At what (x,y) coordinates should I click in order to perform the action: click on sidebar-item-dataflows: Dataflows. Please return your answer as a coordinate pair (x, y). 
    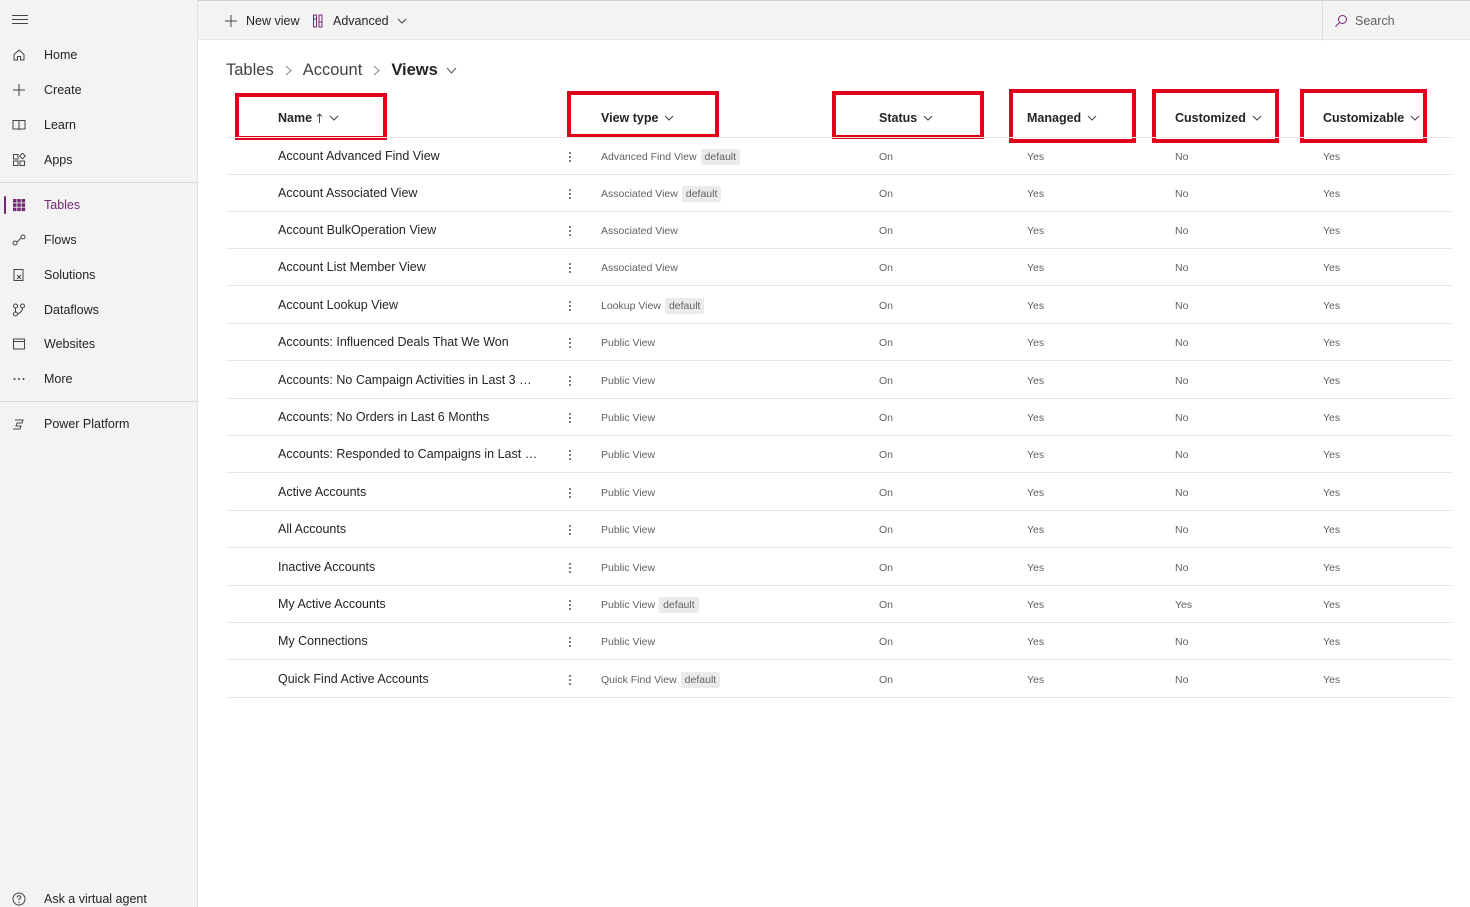
    Looking at the image, I should click on (99, 310).